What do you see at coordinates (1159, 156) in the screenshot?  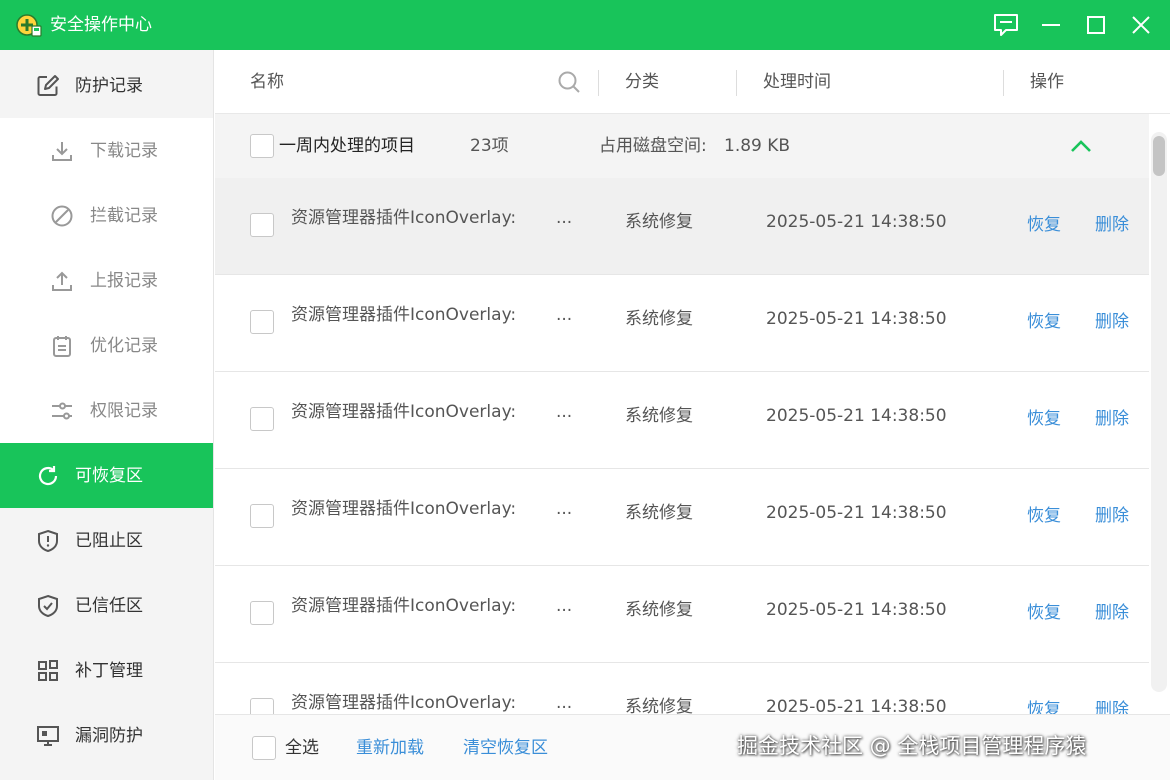 I see `scrollbar-thumb` at bounding box center [1159, 156].